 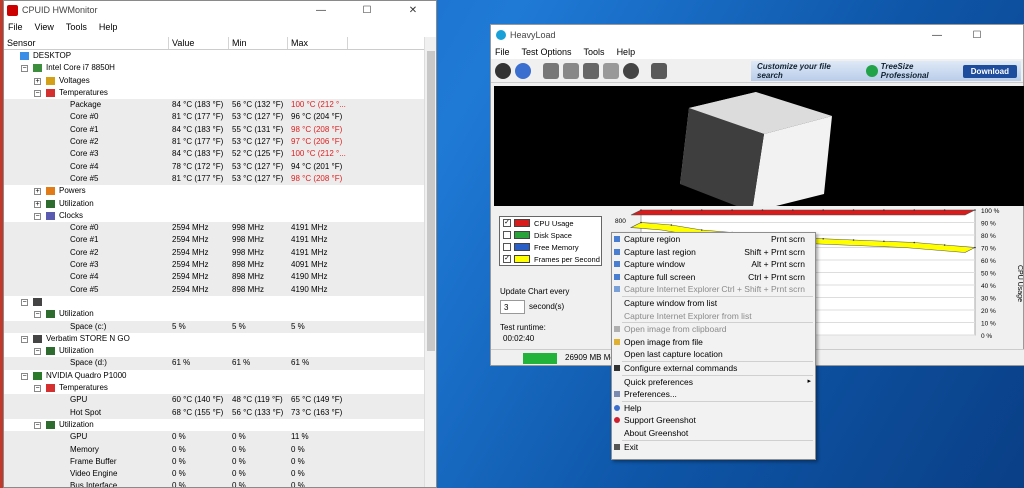 What do you see at coordinates (214, 425) in the screenshot?
I see `tree-node: − Utilization` at bounding box center [214, 425].